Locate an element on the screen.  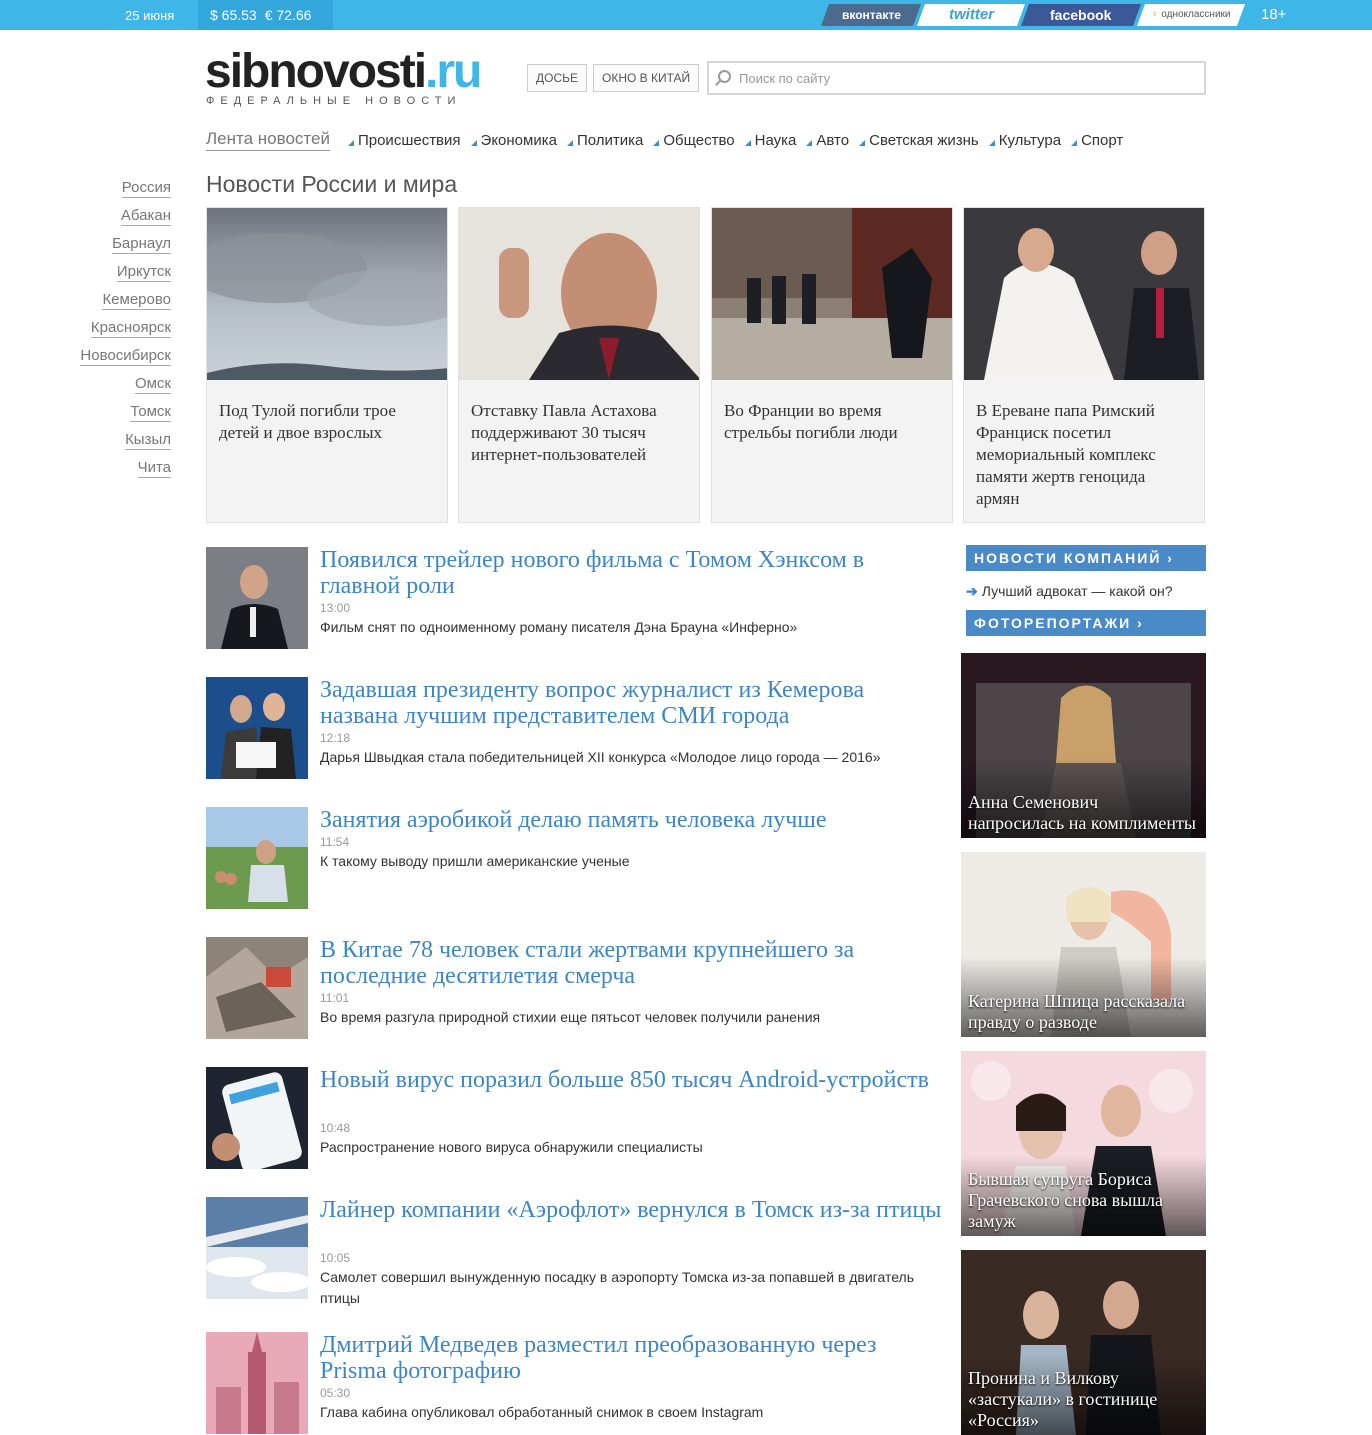
news-time: 11:01 is located at coordinates (335, 998).